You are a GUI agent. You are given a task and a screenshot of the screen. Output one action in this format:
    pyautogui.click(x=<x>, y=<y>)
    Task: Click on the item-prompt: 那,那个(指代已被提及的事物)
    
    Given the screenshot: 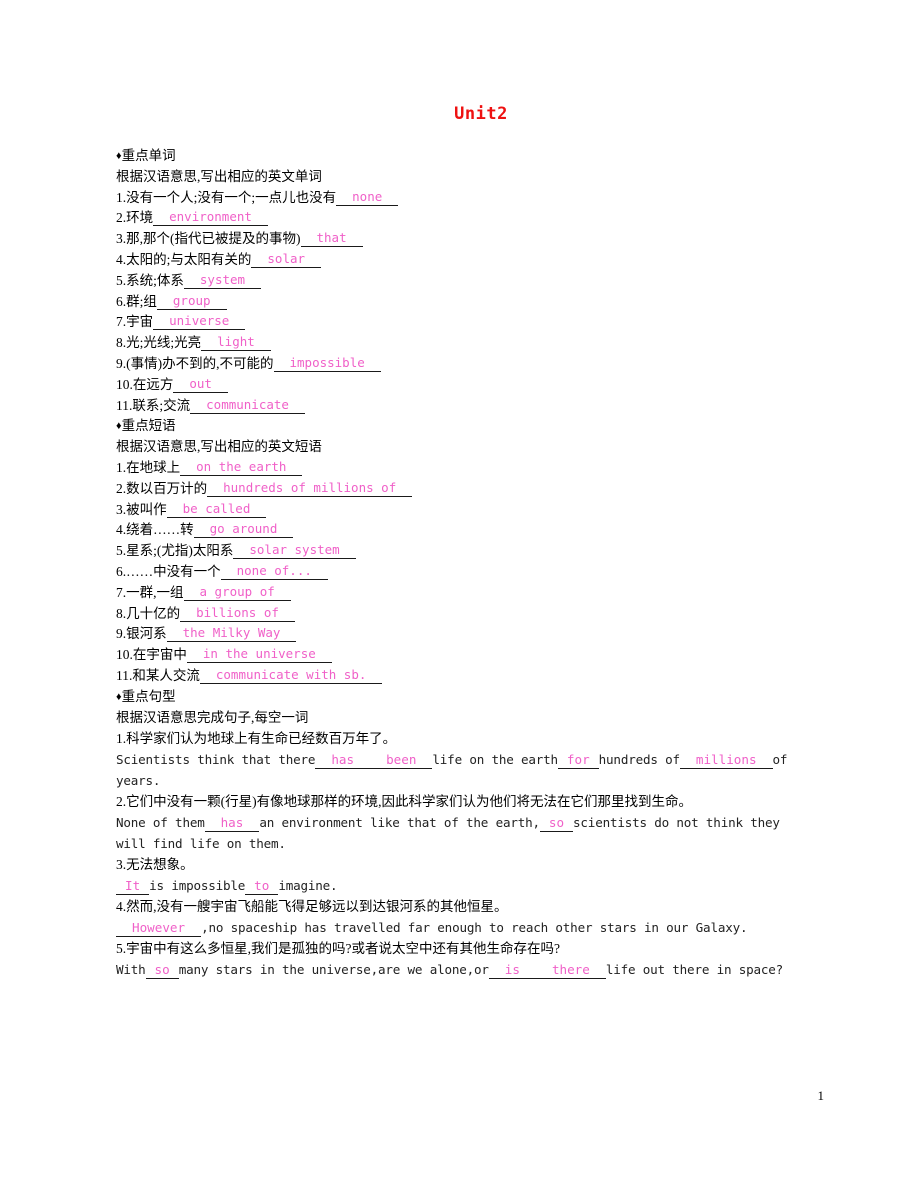 What is the action you would take?
    pyautogui.click(x=213, y=239)
    